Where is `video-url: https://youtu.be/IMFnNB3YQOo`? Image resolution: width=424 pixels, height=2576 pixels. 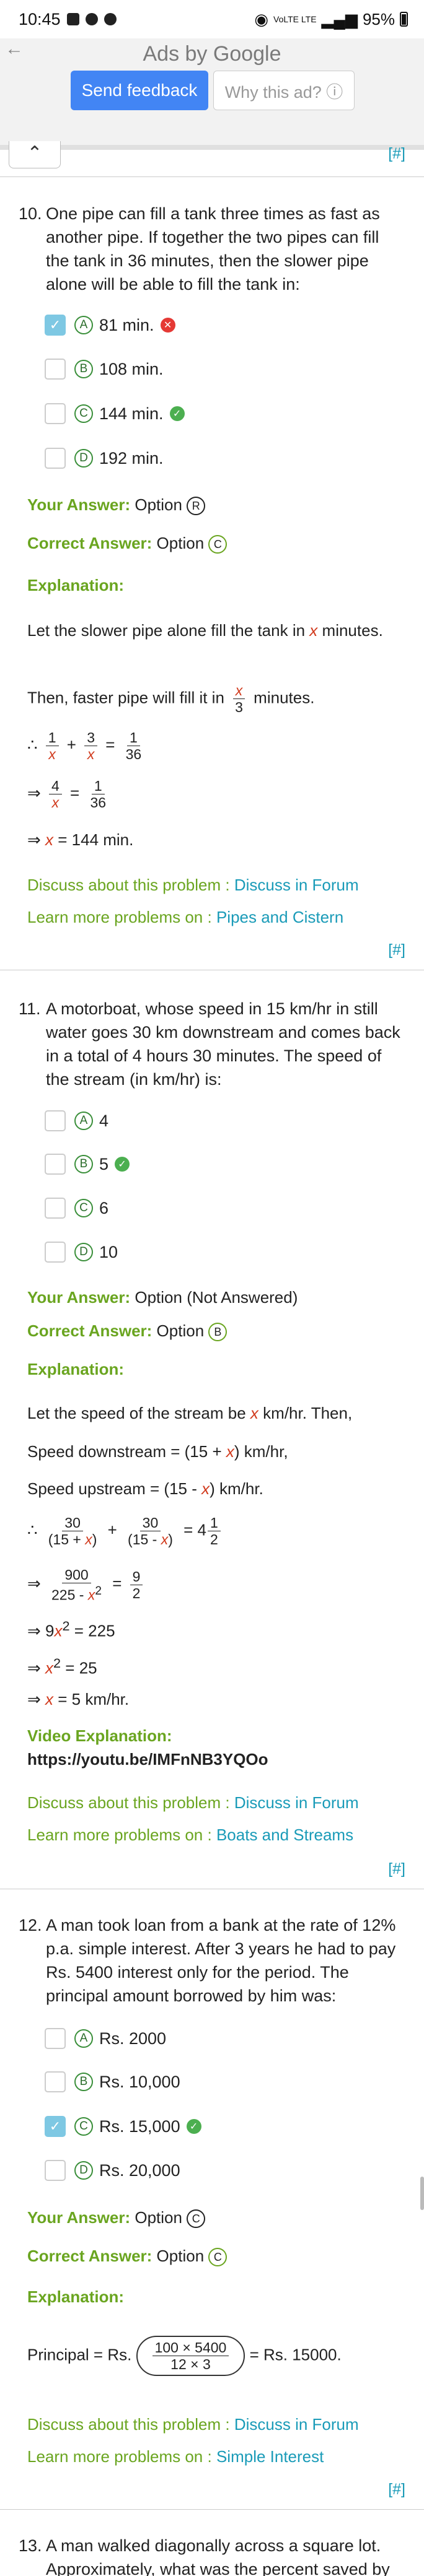
video-url: https://youtu.be/IMFnNB3YQOo is located at coordinates (147, 1759).